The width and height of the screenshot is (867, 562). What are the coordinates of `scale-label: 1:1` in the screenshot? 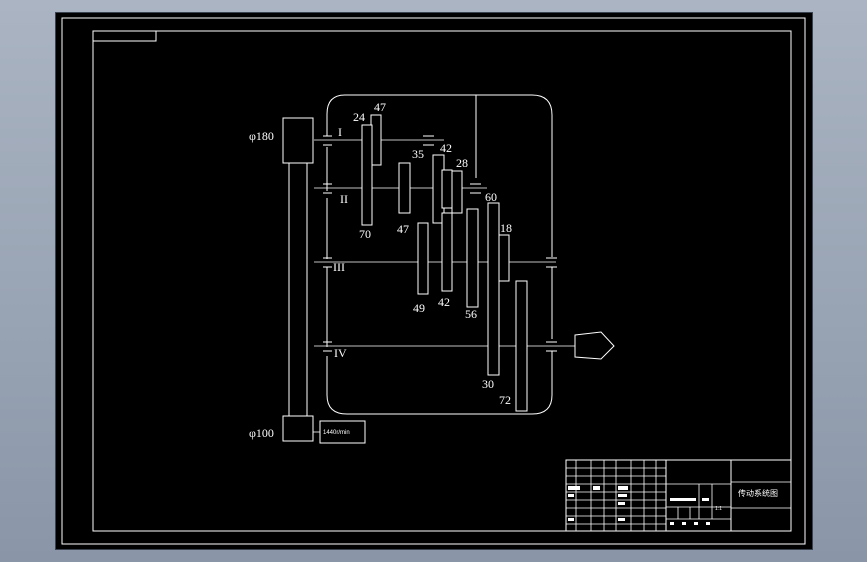 It's located at (718, 509).